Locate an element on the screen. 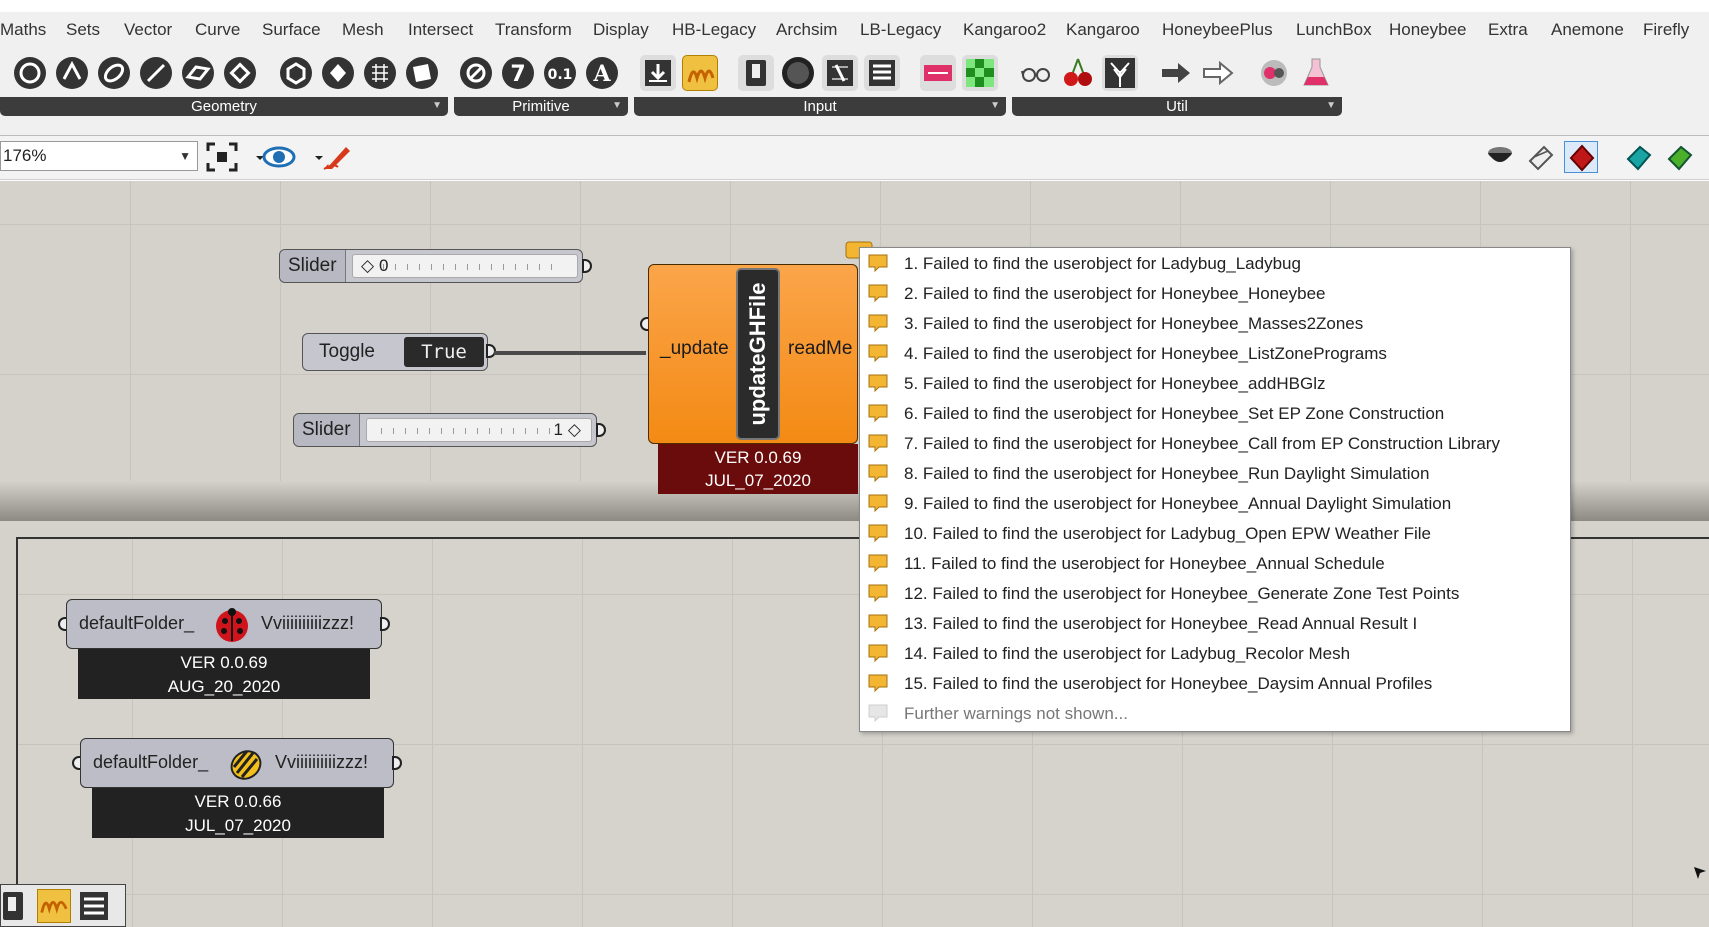 The height and width of the screenshot is (927, 1709). sketch-pen-icon is located at coordinates (337, 157).